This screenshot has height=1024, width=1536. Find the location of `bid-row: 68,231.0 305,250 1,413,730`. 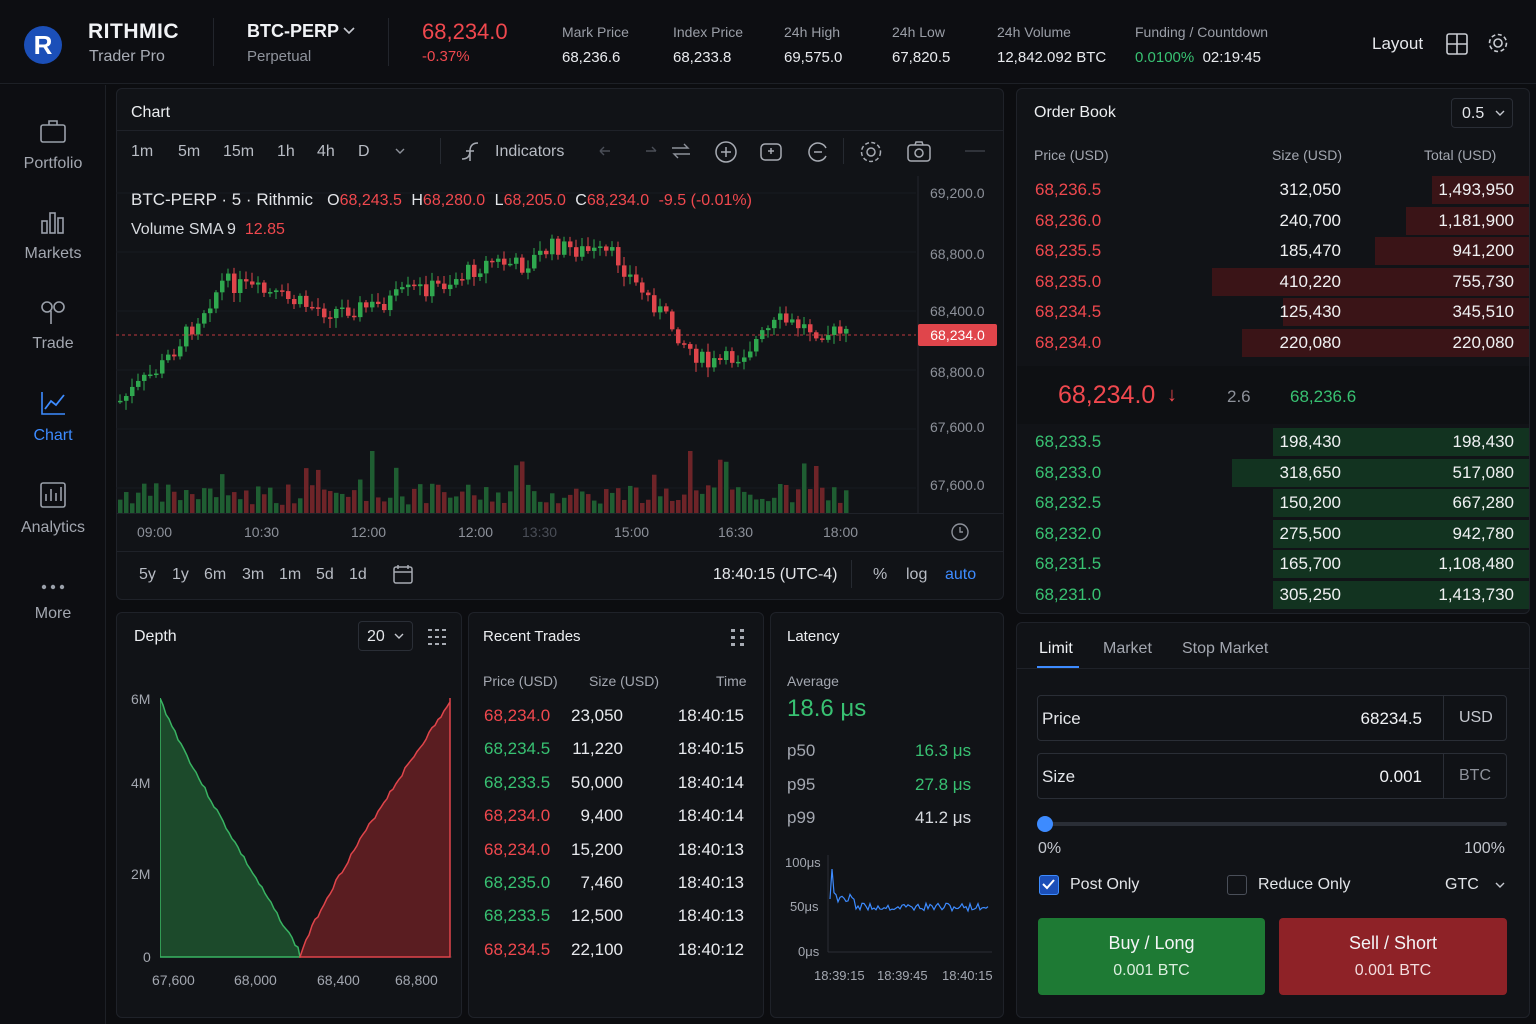

bid-row: 68,231.0 305,250 1,413,730 is located at coordinates (1273, 595).